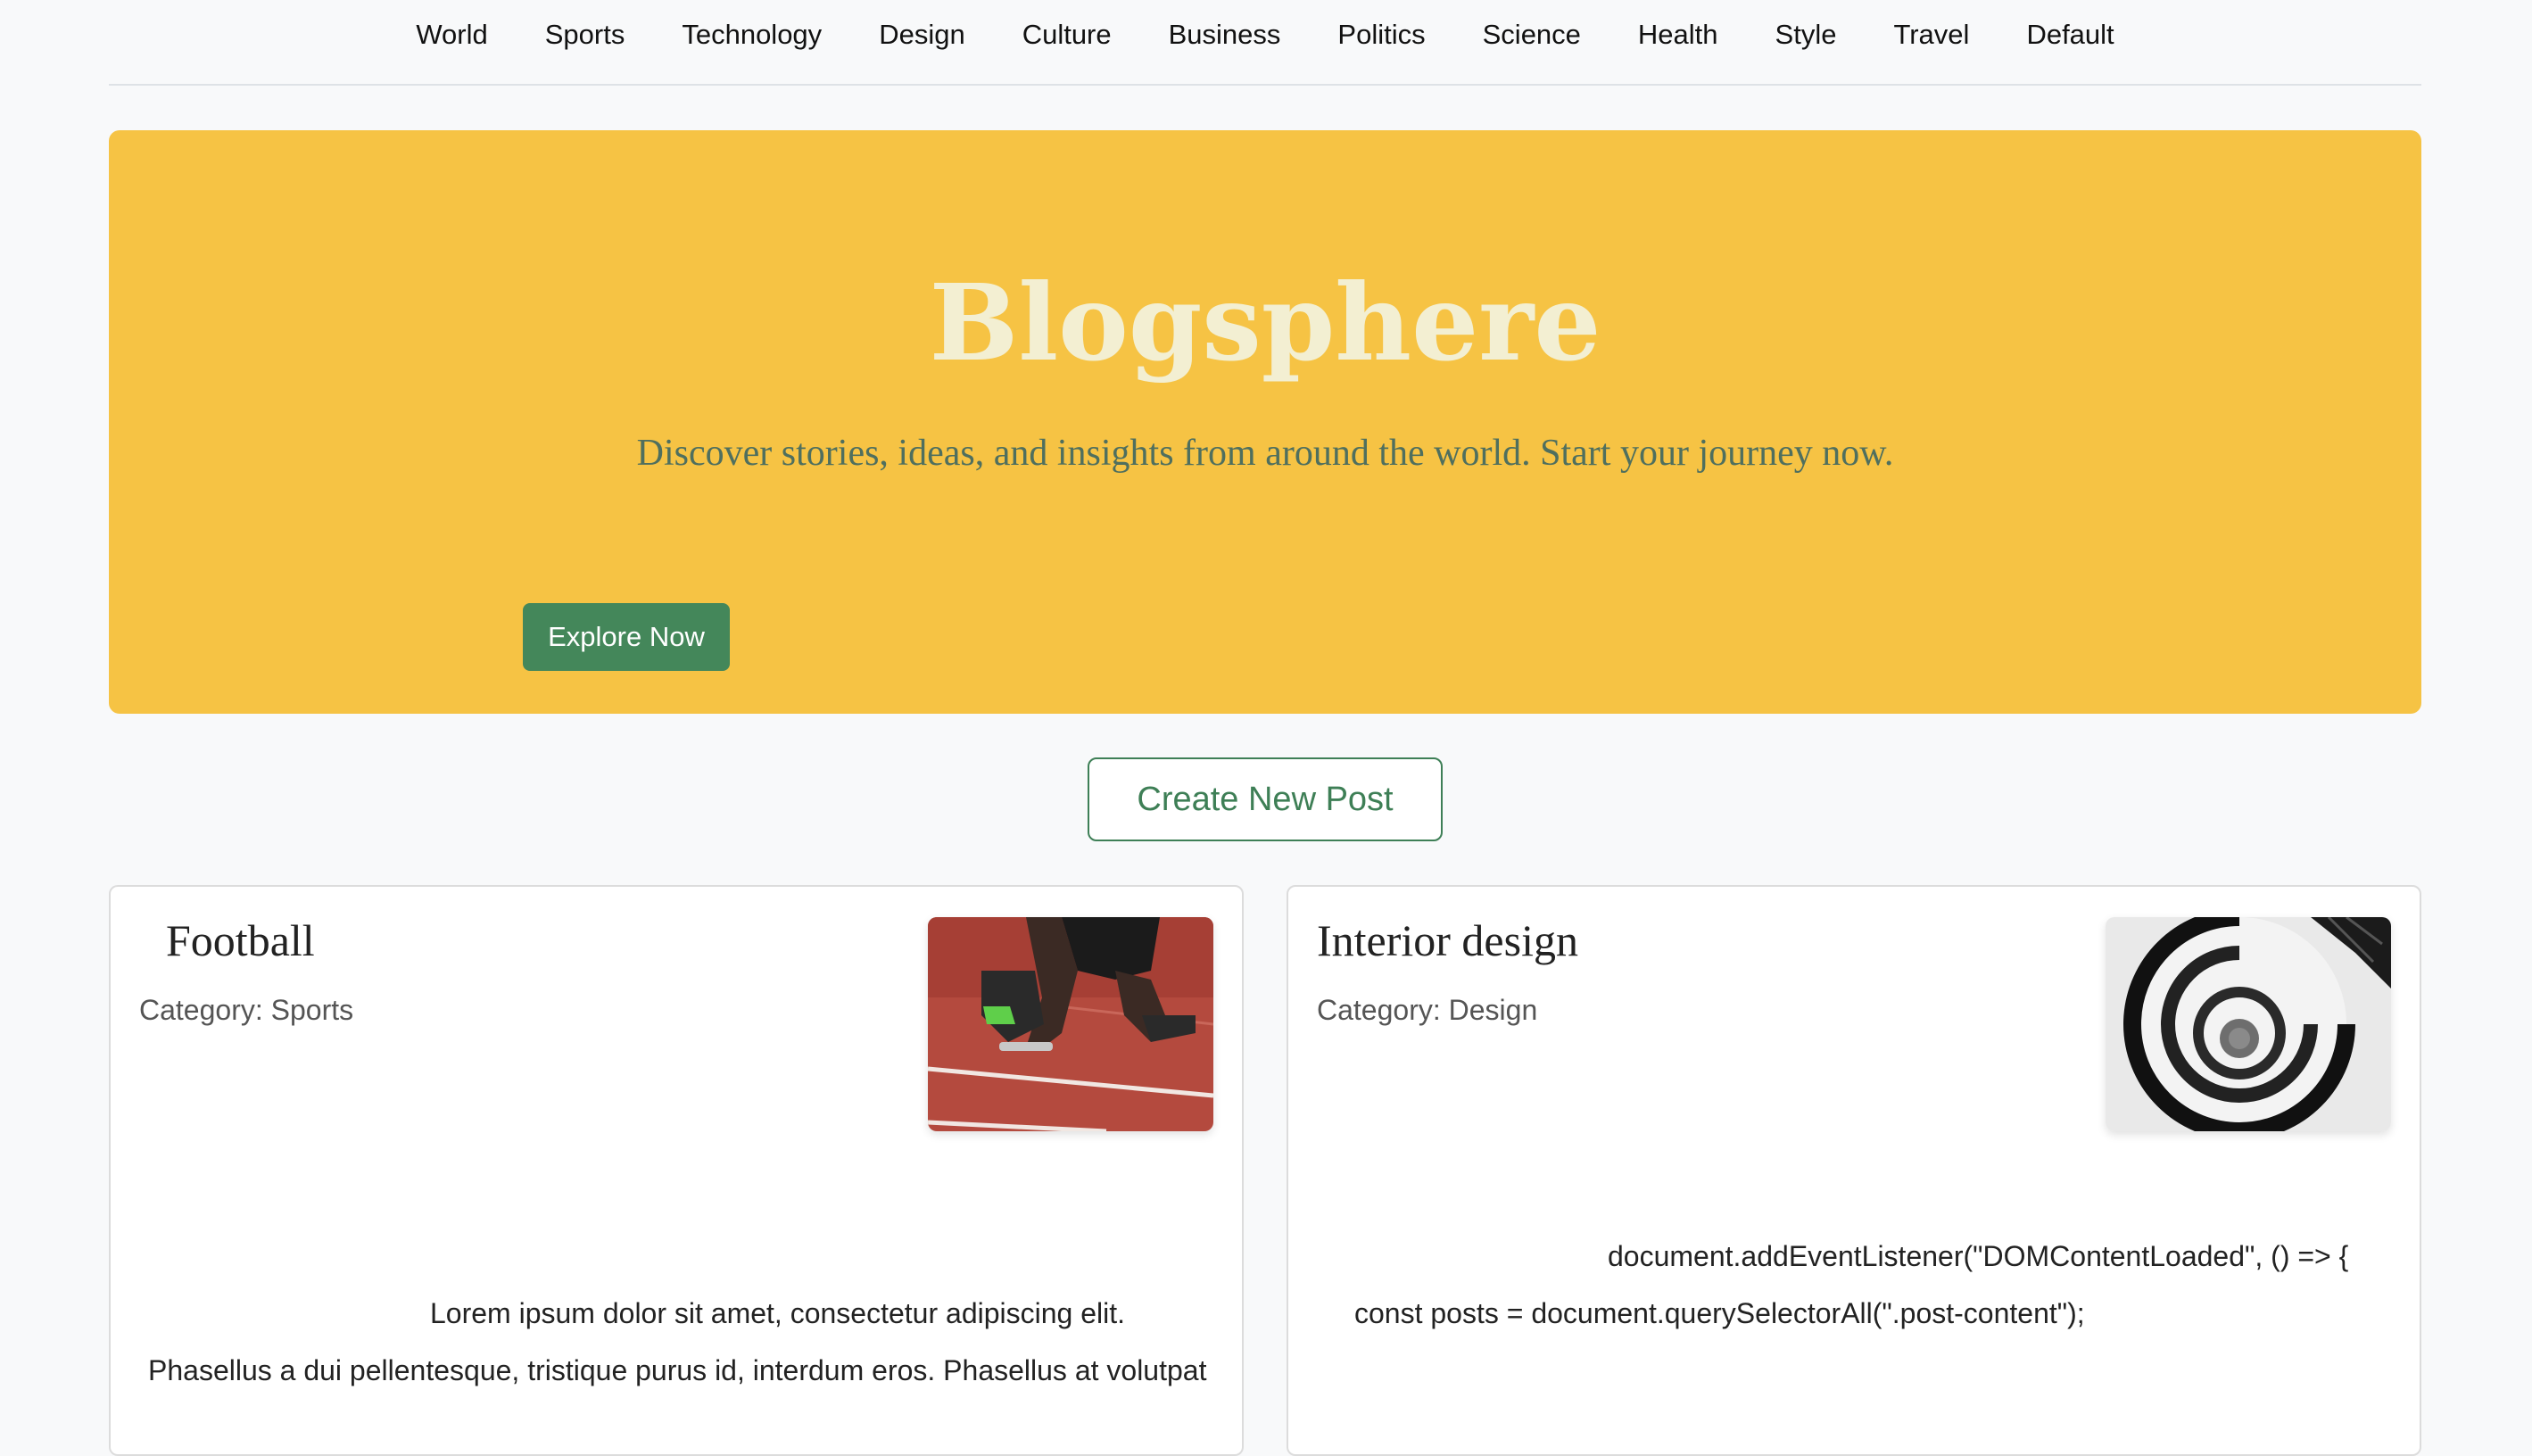 This screenshot has height=1456, width=2532. Describe the element at coordinates (627, 637) in the screenshot. I see `explore-now-button: Explore Now` at that location.